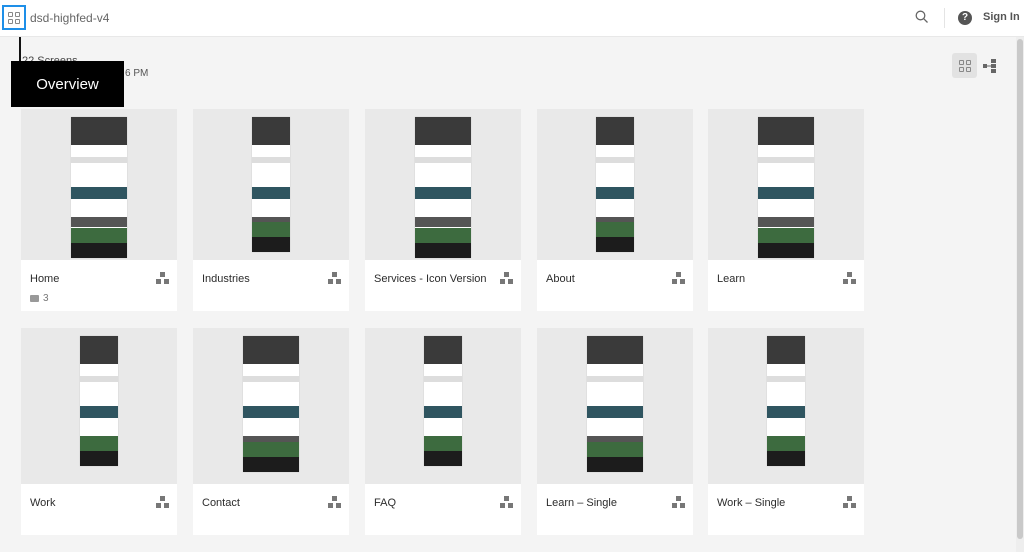 Image resolution: width=1024 pixels, height=552 pixels. I want to click on screen-card: FAQ, so click(443, 431).